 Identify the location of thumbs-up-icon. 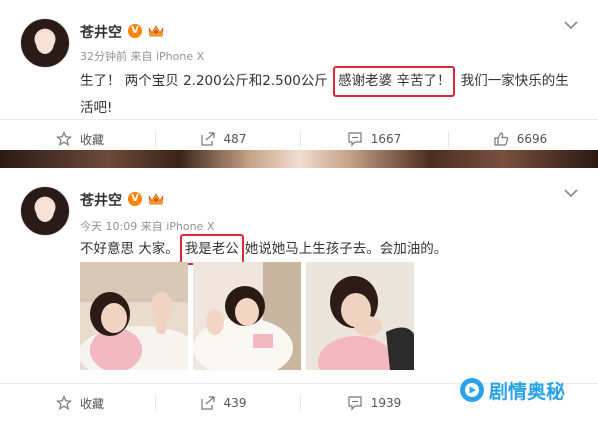
(501, 139).